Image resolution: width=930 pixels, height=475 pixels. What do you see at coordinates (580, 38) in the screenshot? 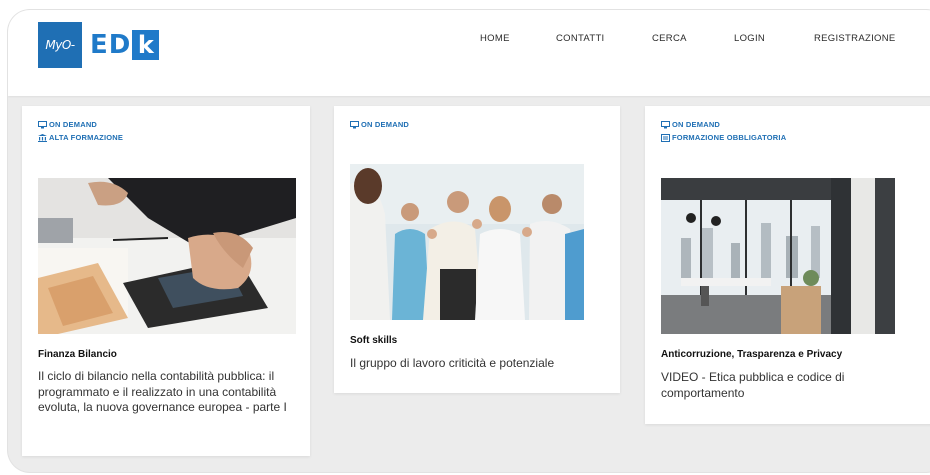
I see `nav-contatti: CONTATTI` at bounding box center [580, 38].